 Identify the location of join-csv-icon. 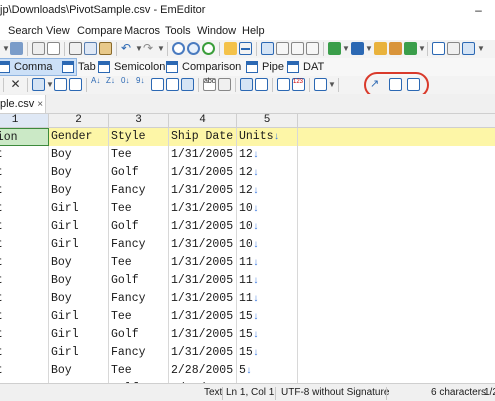
(246, 84).